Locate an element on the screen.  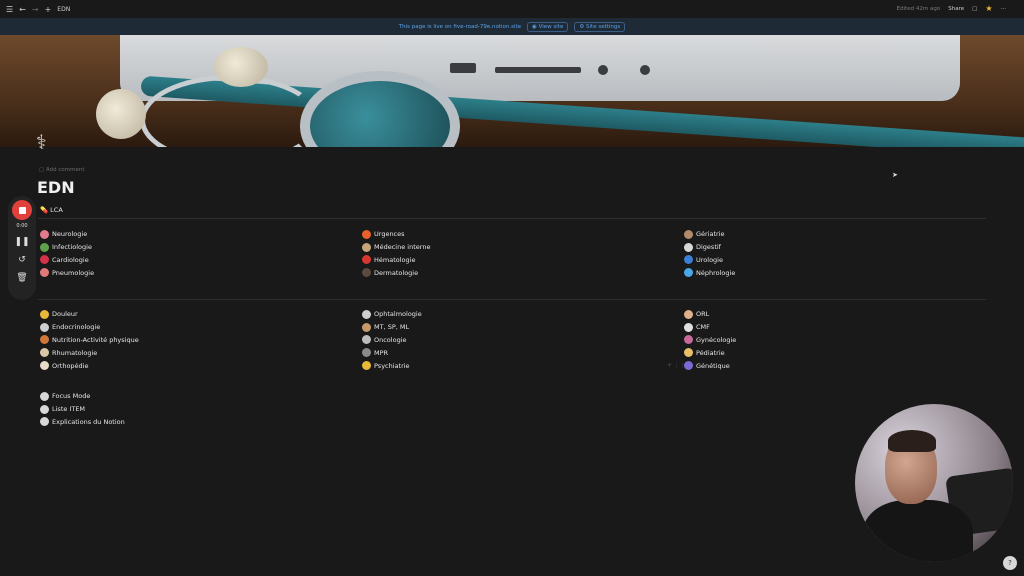
page-link-ophtalmologie: Ophtalmologie is located at coordinates (392, 314).